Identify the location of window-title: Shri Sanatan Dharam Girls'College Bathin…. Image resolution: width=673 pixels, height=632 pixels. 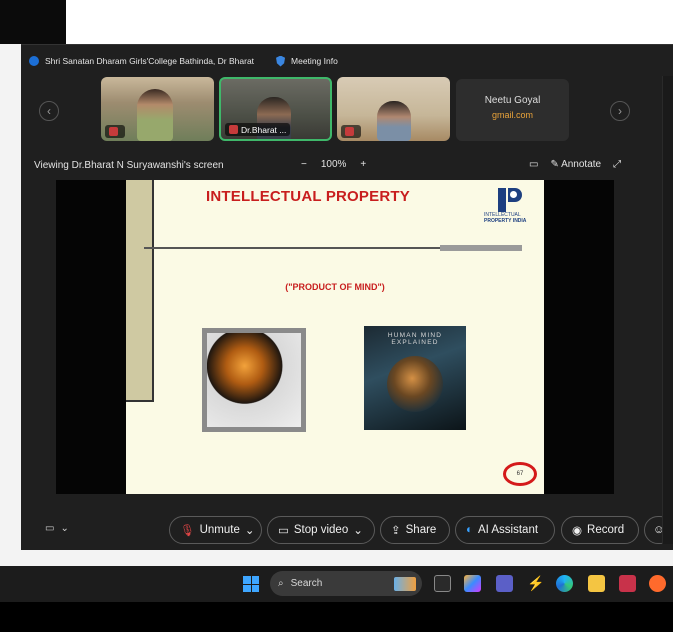
(150, 61).